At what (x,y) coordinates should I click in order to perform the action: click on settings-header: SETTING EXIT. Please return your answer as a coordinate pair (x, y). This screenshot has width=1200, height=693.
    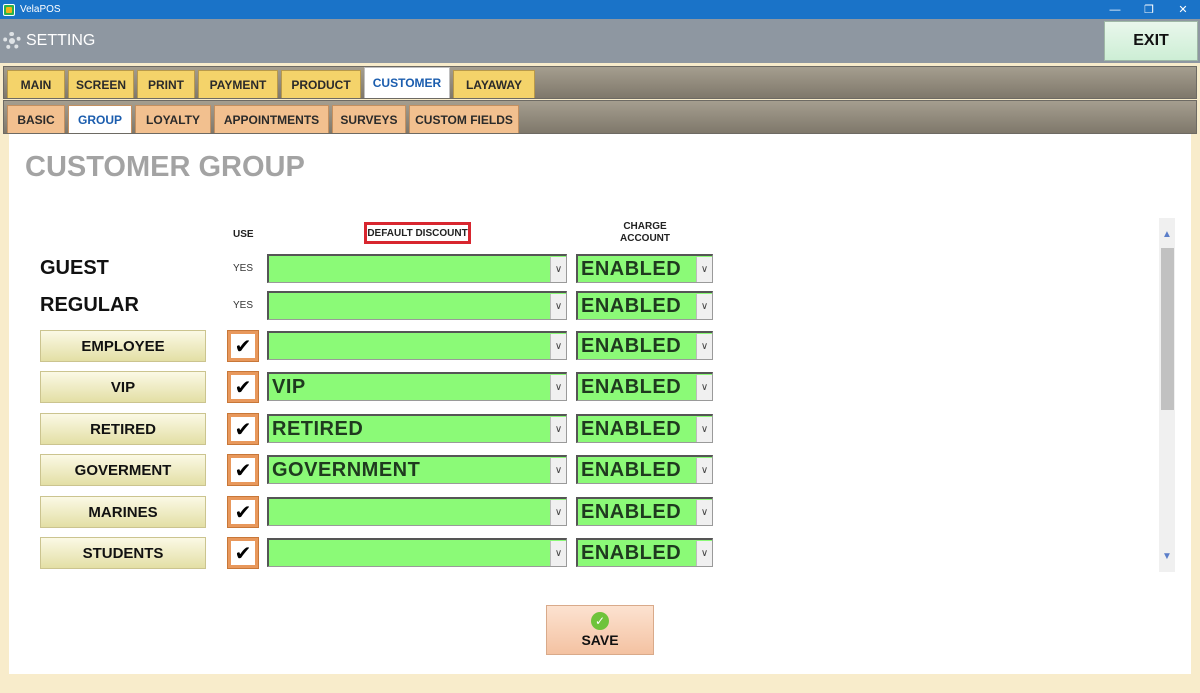
    Looking at the image, I should click on (600, 41).